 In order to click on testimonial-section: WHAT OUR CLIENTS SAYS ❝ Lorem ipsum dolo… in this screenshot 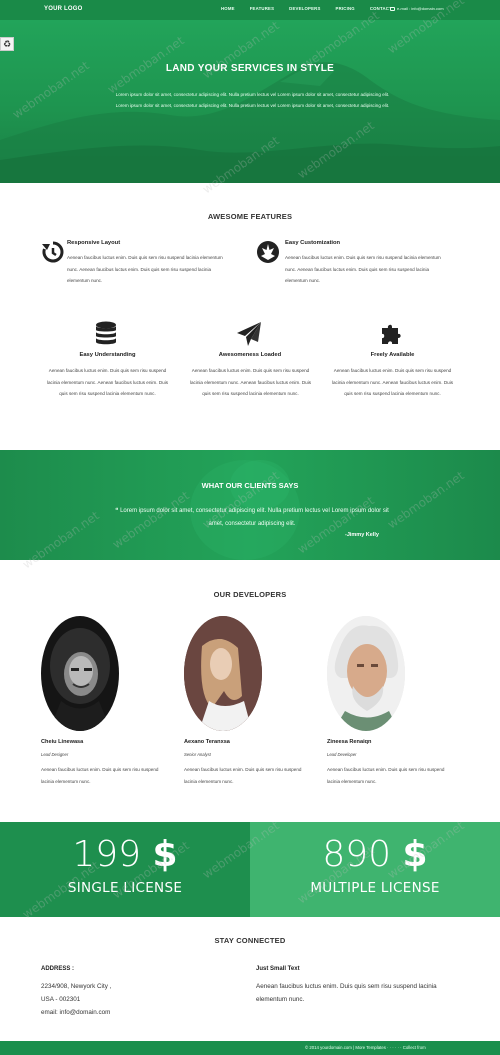, I will do `click(250, 505)`.